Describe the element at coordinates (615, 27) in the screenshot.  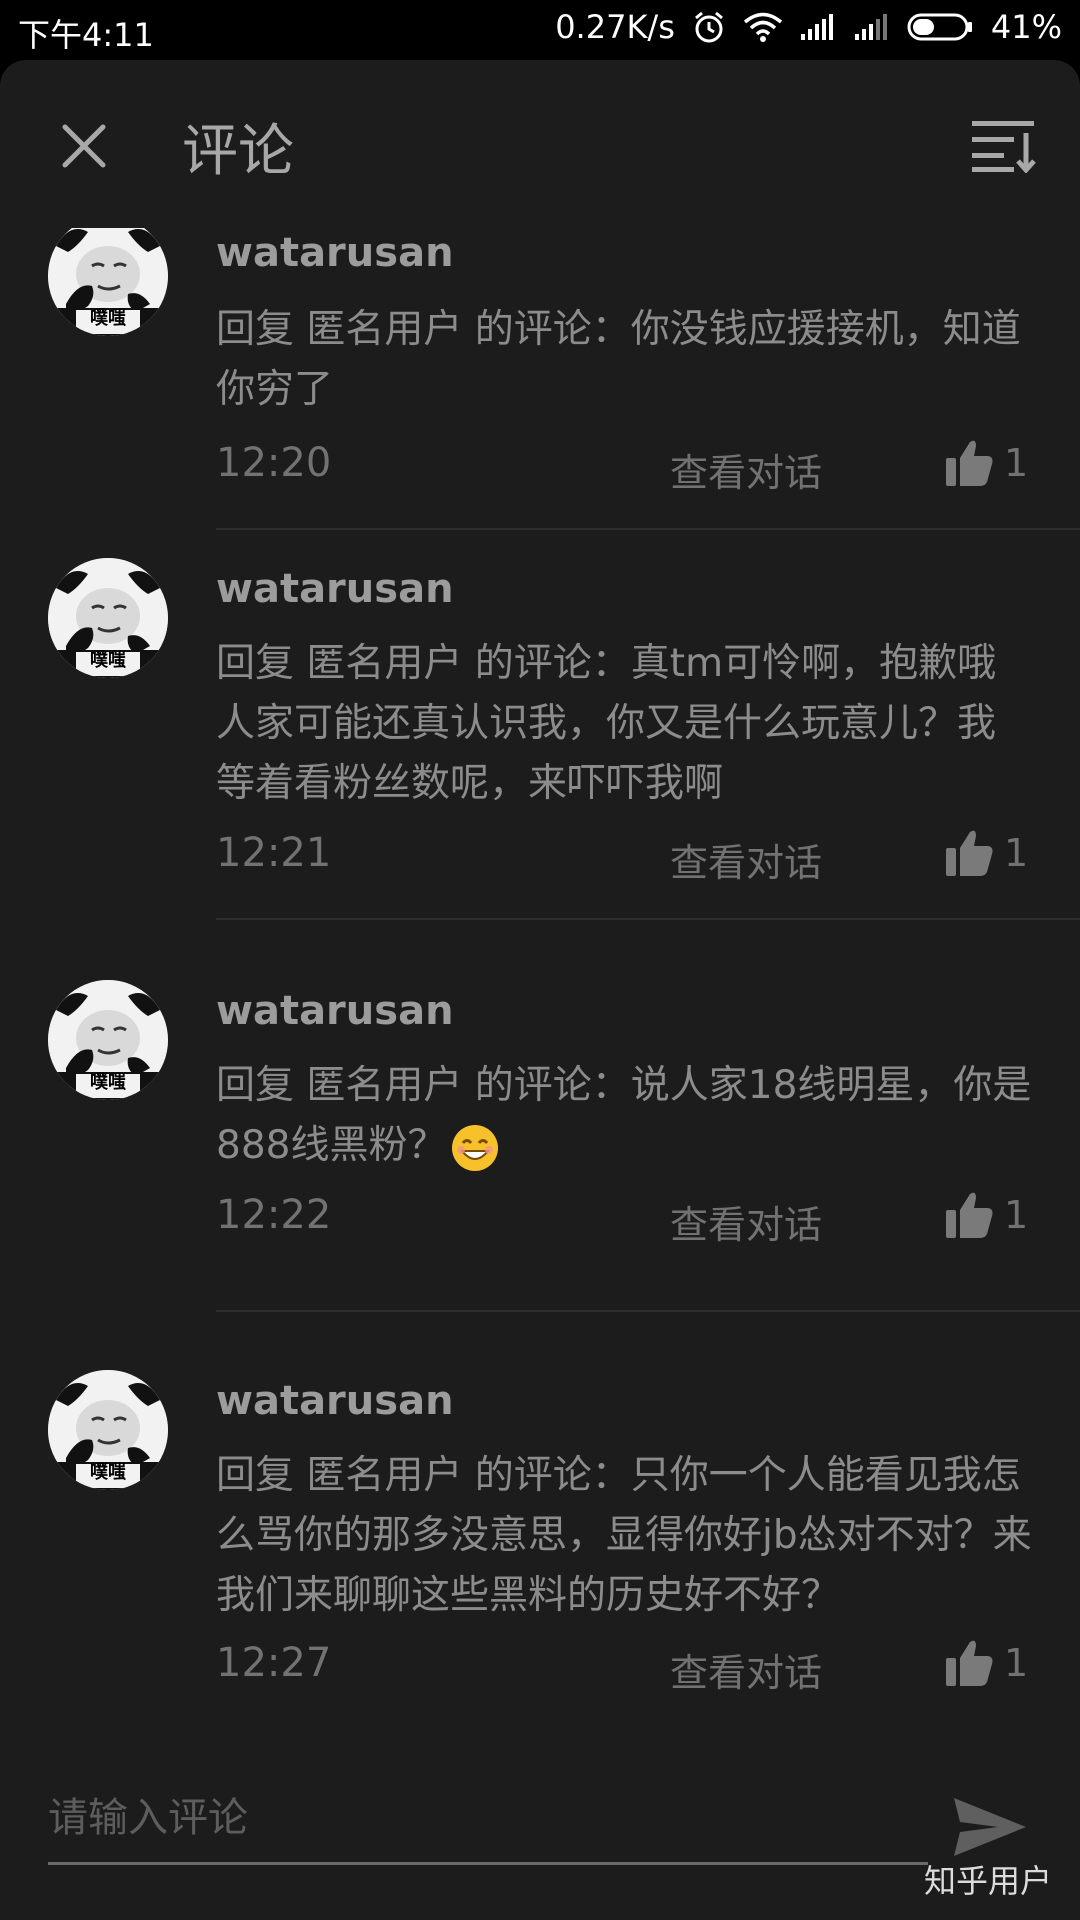
I see `network-speed: 0.27K/s` at that location.